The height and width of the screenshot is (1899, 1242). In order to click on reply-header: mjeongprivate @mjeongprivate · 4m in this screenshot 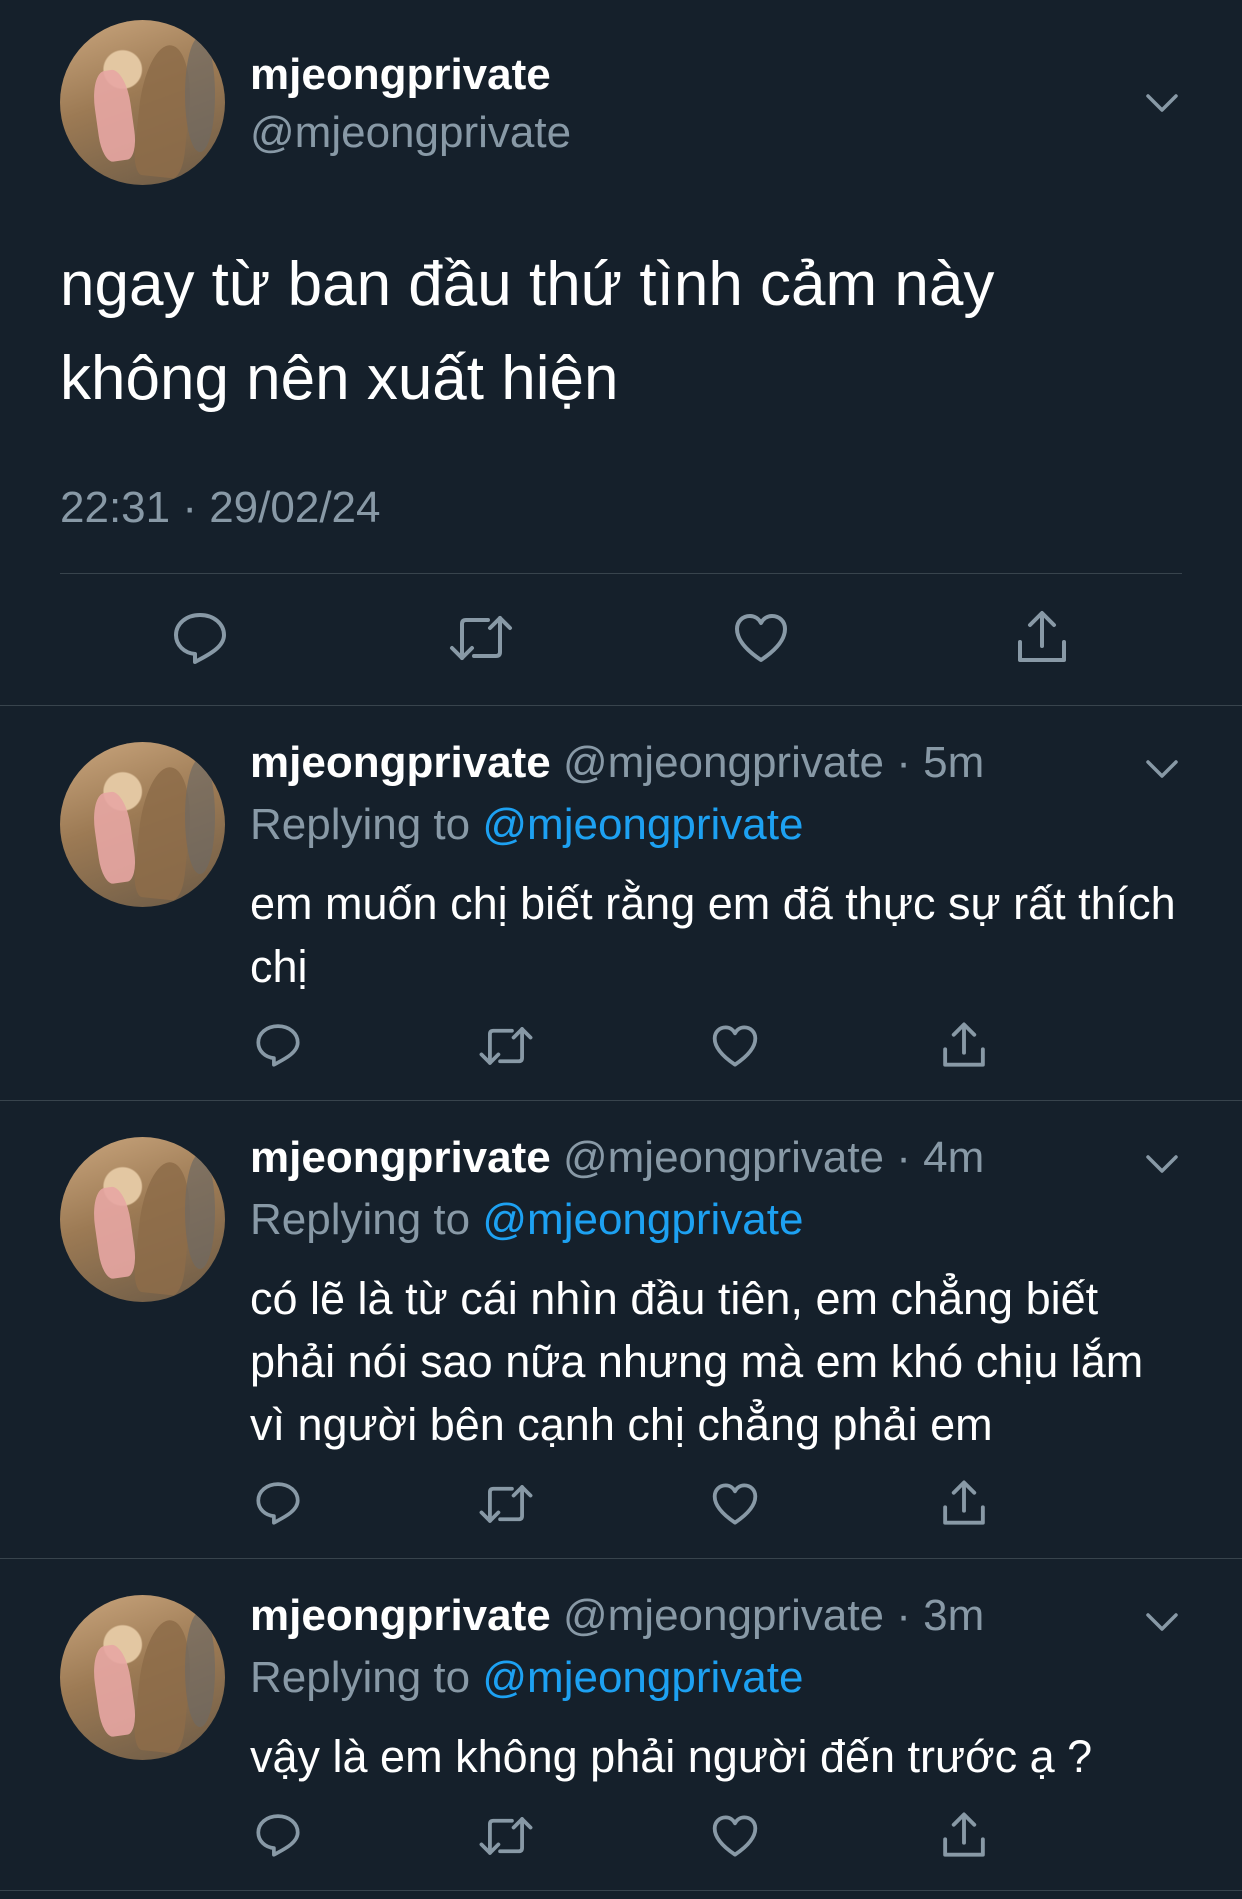, I will do `click(617, 1158)`.